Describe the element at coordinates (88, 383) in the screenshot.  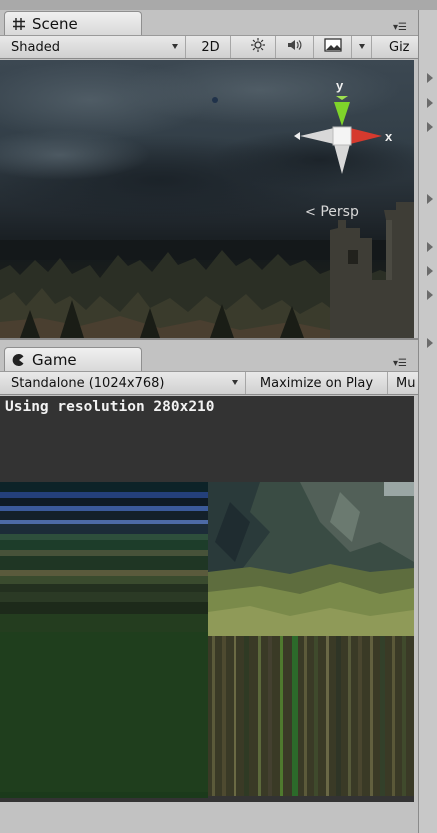
I see `aspect-value: Standalone (1024x768)` at that location.